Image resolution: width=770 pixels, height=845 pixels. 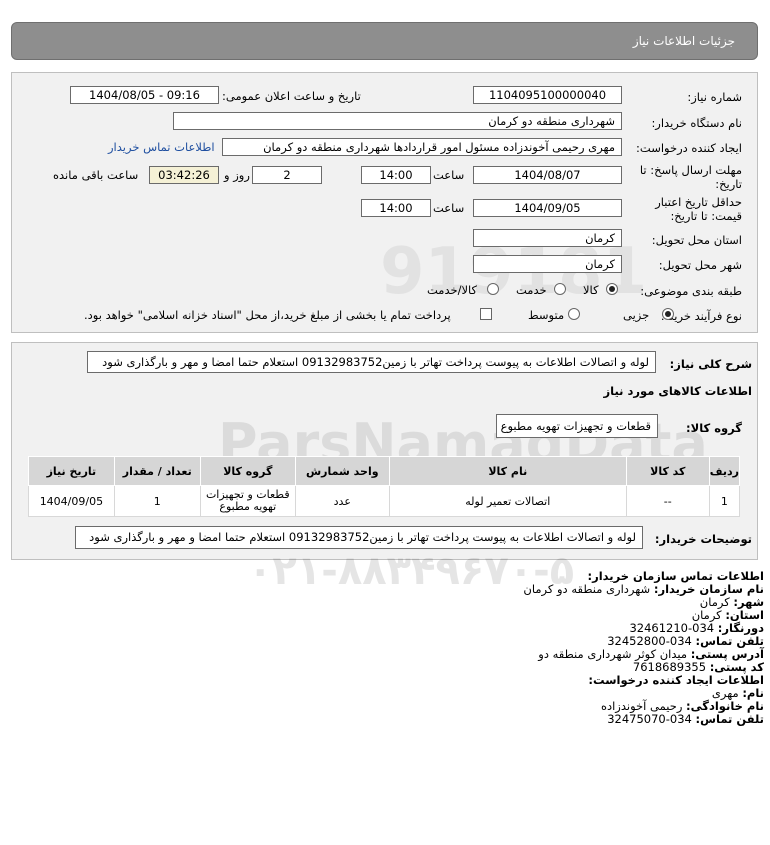 I want to click on buyer-org-field: شهرداری منطقه دو کرمان, so click(x=397, y=121).